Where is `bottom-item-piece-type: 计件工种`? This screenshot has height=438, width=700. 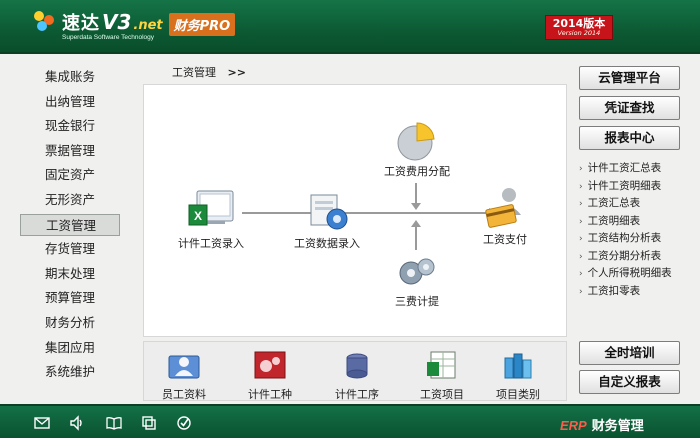
bottom-item-piece-type: 计件工种 is located at coordinates (270, 376).